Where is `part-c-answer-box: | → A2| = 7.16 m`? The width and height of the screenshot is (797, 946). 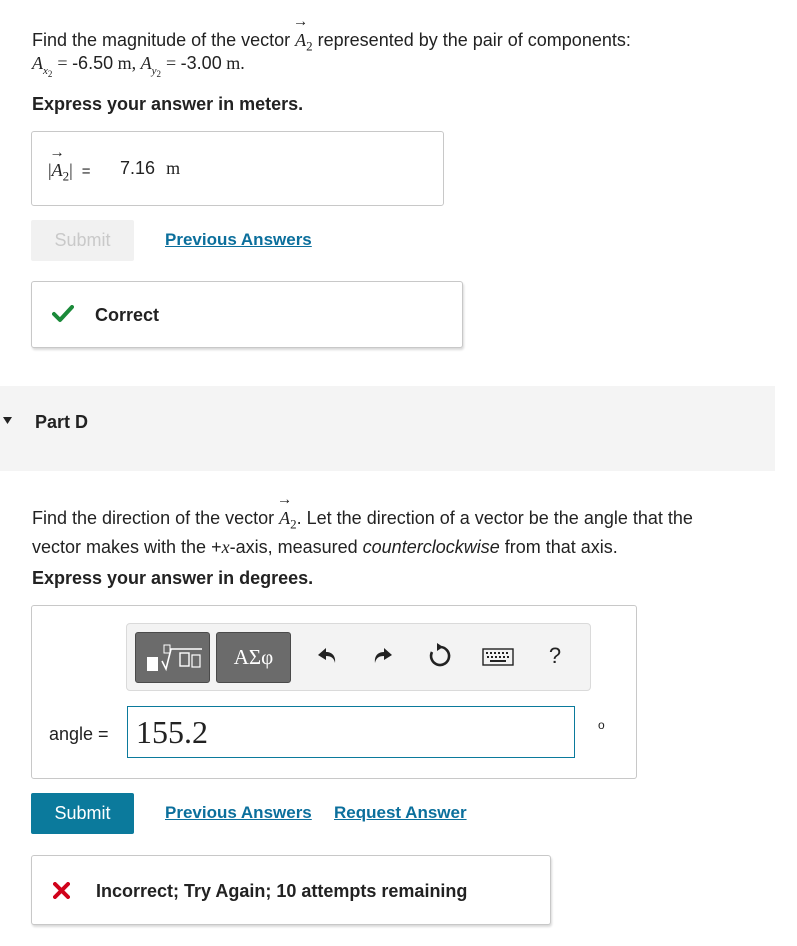 part-c-answer-box: | → A2| = 7.16 m is located at coordinates (237, 168).